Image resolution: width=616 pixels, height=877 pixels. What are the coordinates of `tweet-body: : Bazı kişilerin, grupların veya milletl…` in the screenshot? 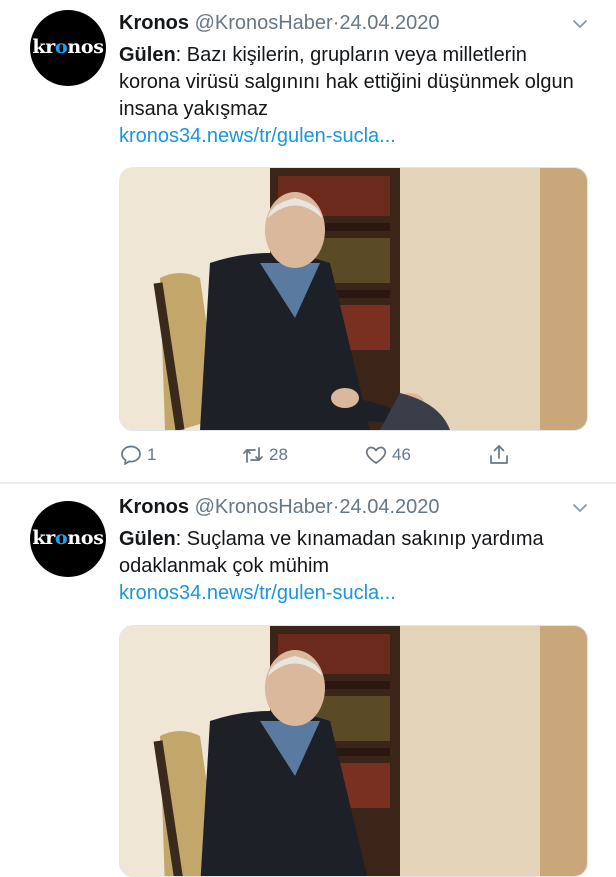 It's located at (346, 82).